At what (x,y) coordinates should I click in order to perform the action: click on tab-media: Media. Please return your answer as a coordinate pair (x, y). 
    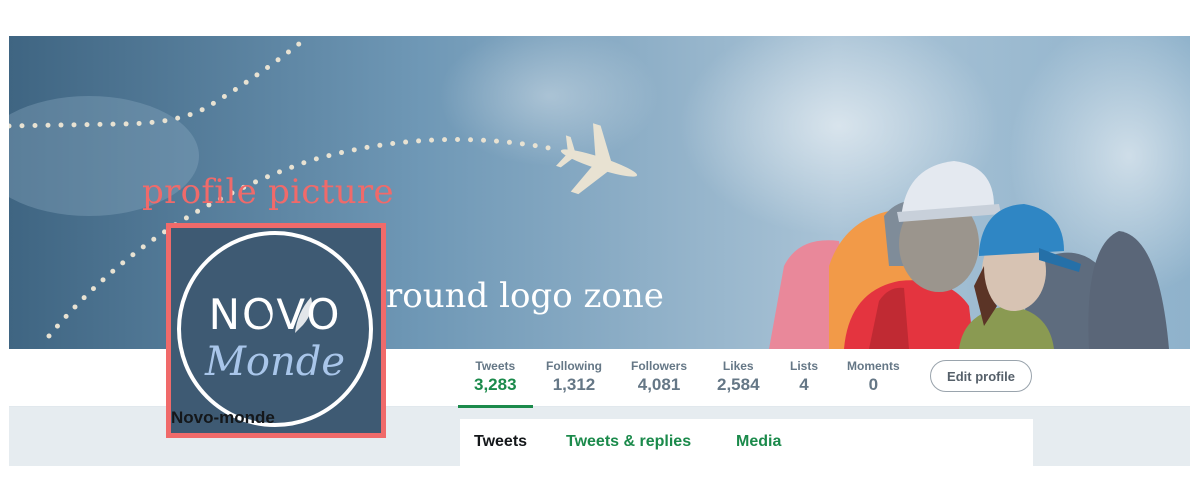
    Looking at the image, I should click on (758, 442).